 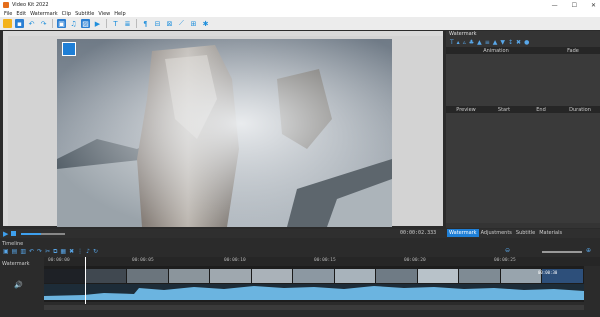 What do you see at coordinates (31, 251) in the screenshot?
I see `undo-timeline-icon: ↶` at bounding box center [31, 251].